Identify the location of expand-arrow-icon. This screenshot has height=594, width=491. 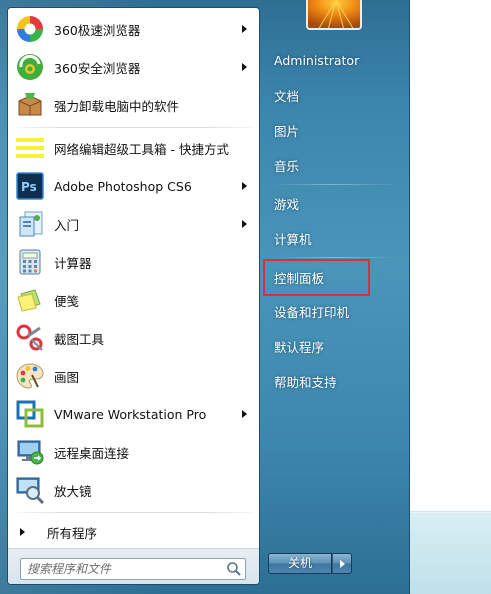
(22, 532).